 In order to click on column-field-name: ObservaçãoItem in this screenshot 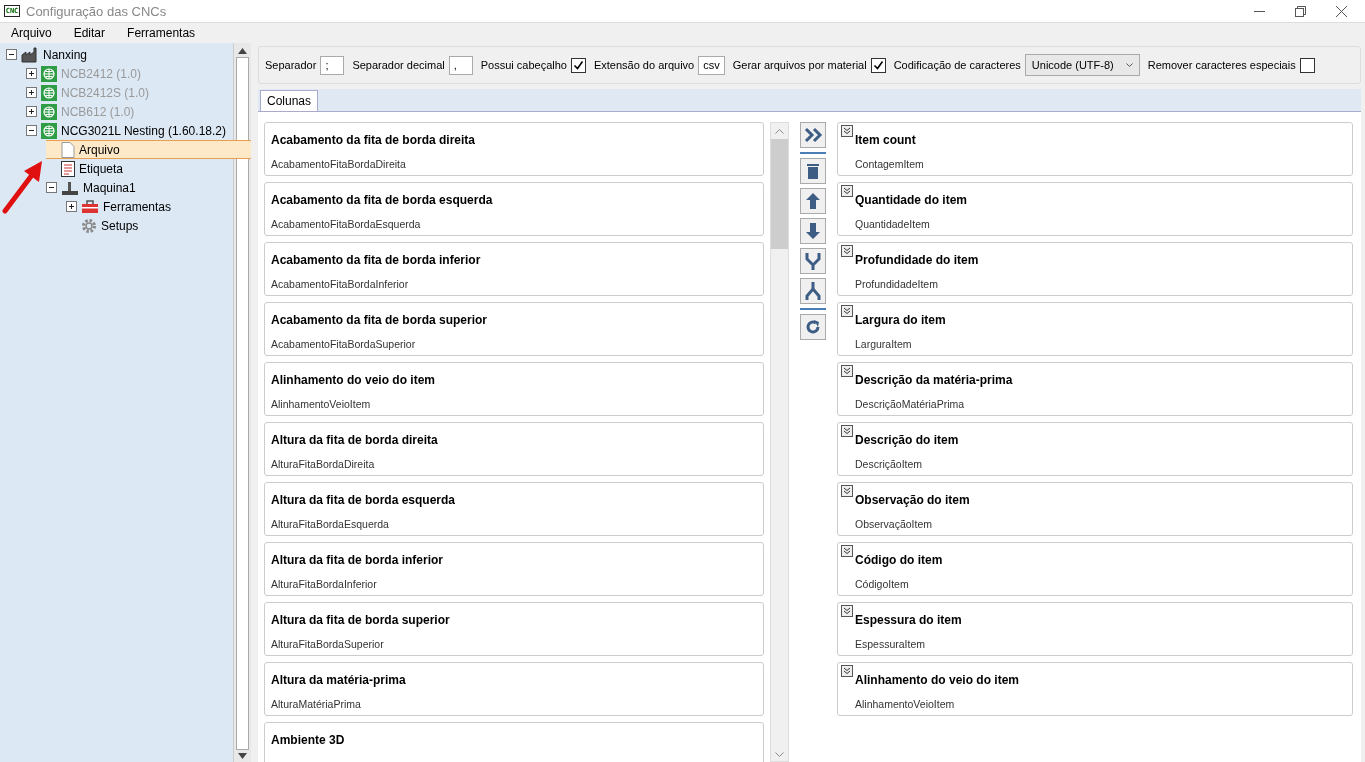, I will do `click(894, 524)`.